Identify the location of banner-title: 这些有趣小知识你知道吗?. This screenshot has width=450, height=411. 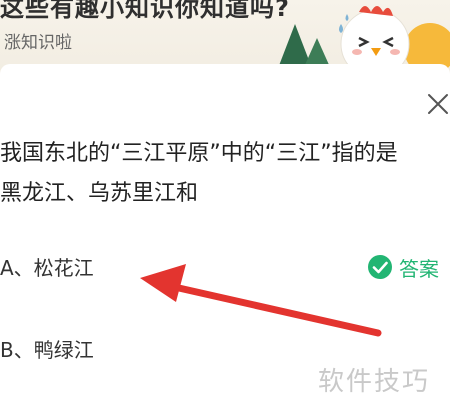
(145, 11).